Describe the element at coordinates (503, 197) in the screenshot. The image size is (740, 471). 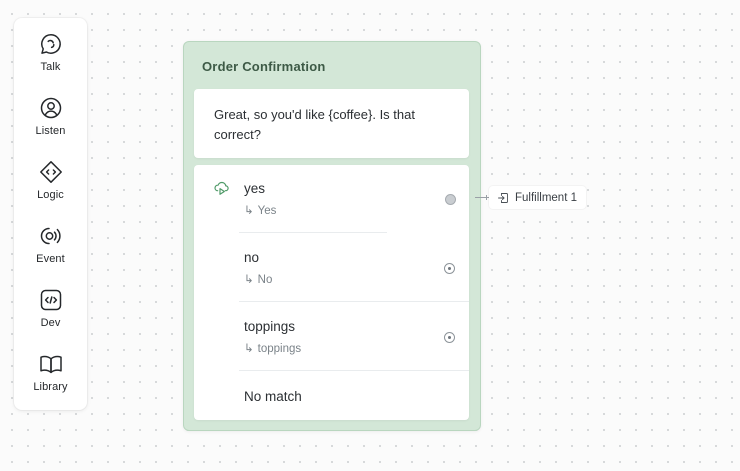
I see `go-to-block-icon` at that location.